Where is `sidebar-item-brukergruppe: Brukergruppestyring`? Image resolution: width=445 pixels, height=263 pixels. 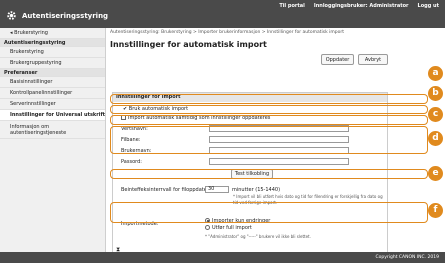
sidebar-item-brukergruppe: Brukergruppestyring is located at coordinates (52, 63).